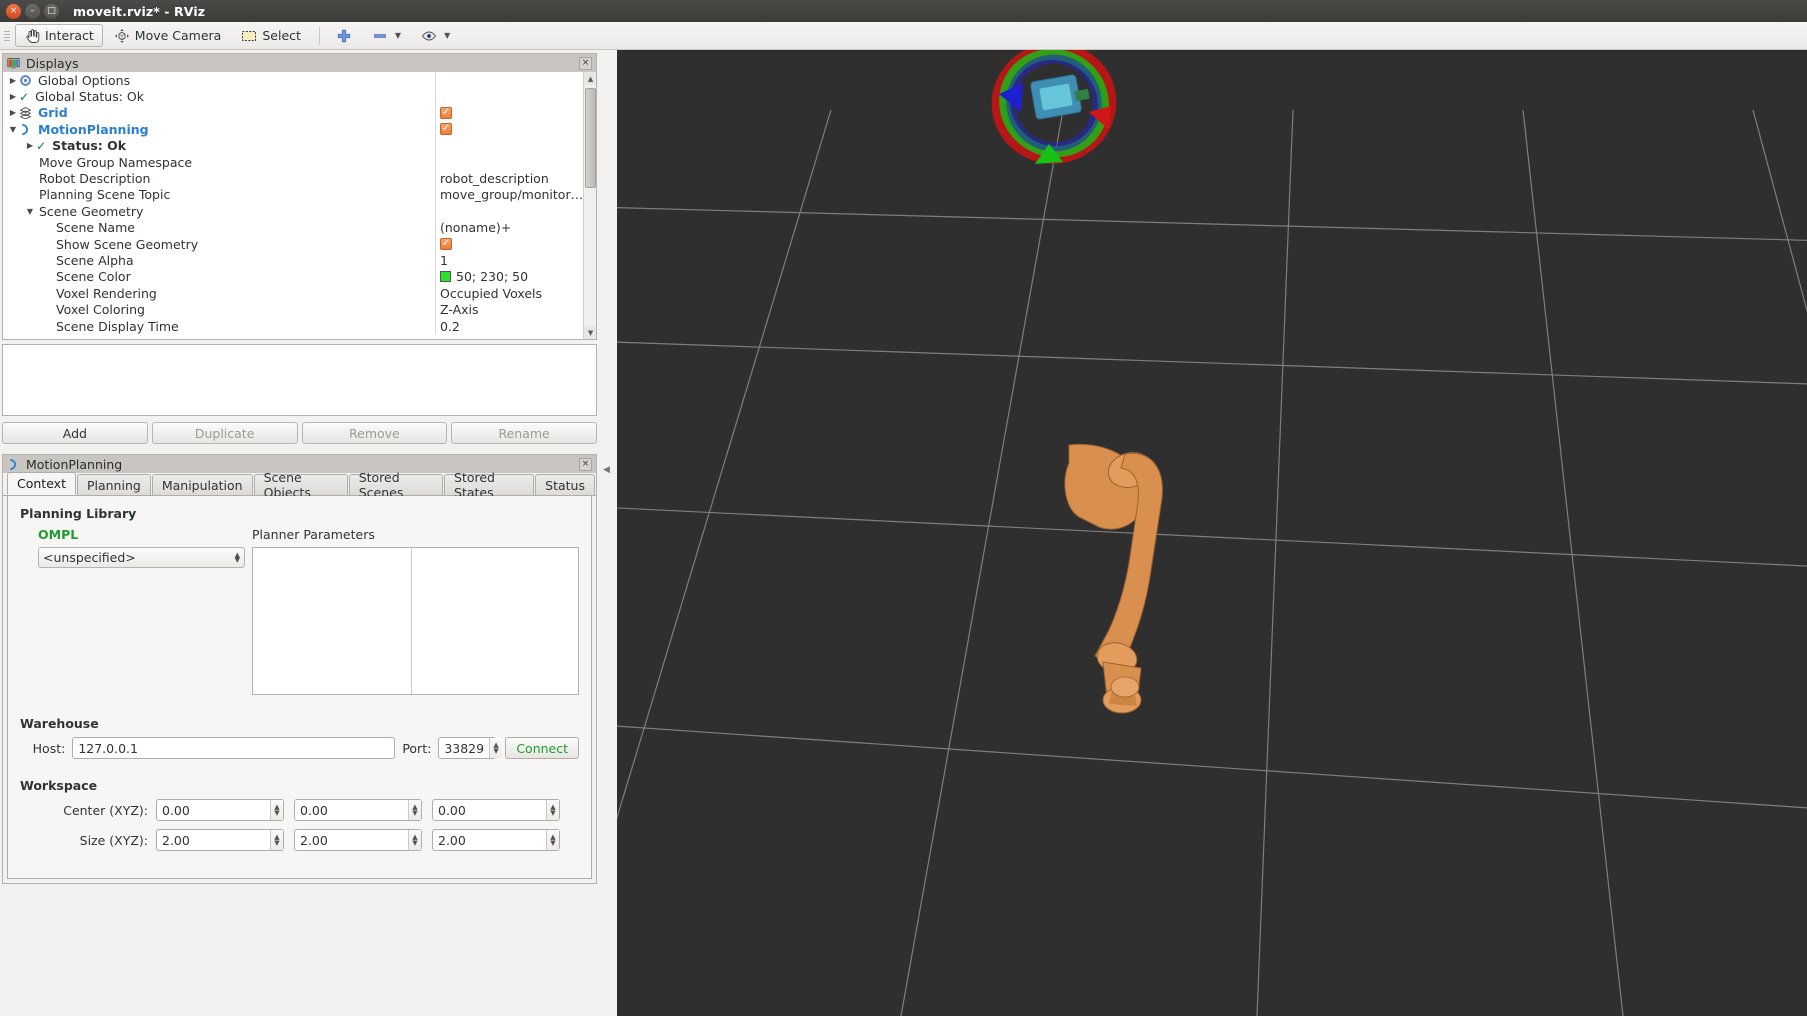 This screenshot has height=1016, width=1807. What do you see at coordinates (590, 138) in the screenshot?
I see `scrollbar-thumb` at bounding box center [590, 138].